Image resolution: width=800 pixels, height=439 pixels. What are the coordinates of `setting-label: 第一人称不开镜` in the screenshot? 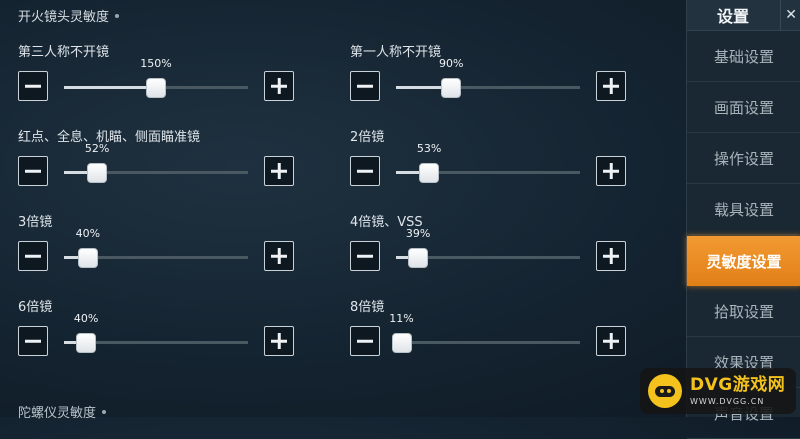 It's located at (396, 52).